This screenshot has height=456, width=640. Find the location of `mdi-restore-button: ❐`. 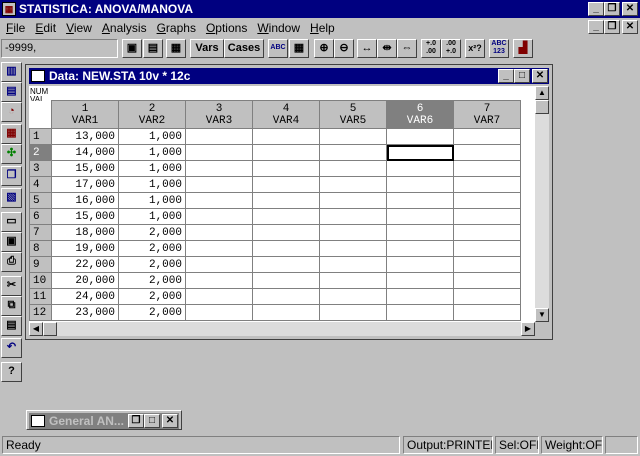

mdi-restore-button: ❐ is located at coordinates (612, 27).